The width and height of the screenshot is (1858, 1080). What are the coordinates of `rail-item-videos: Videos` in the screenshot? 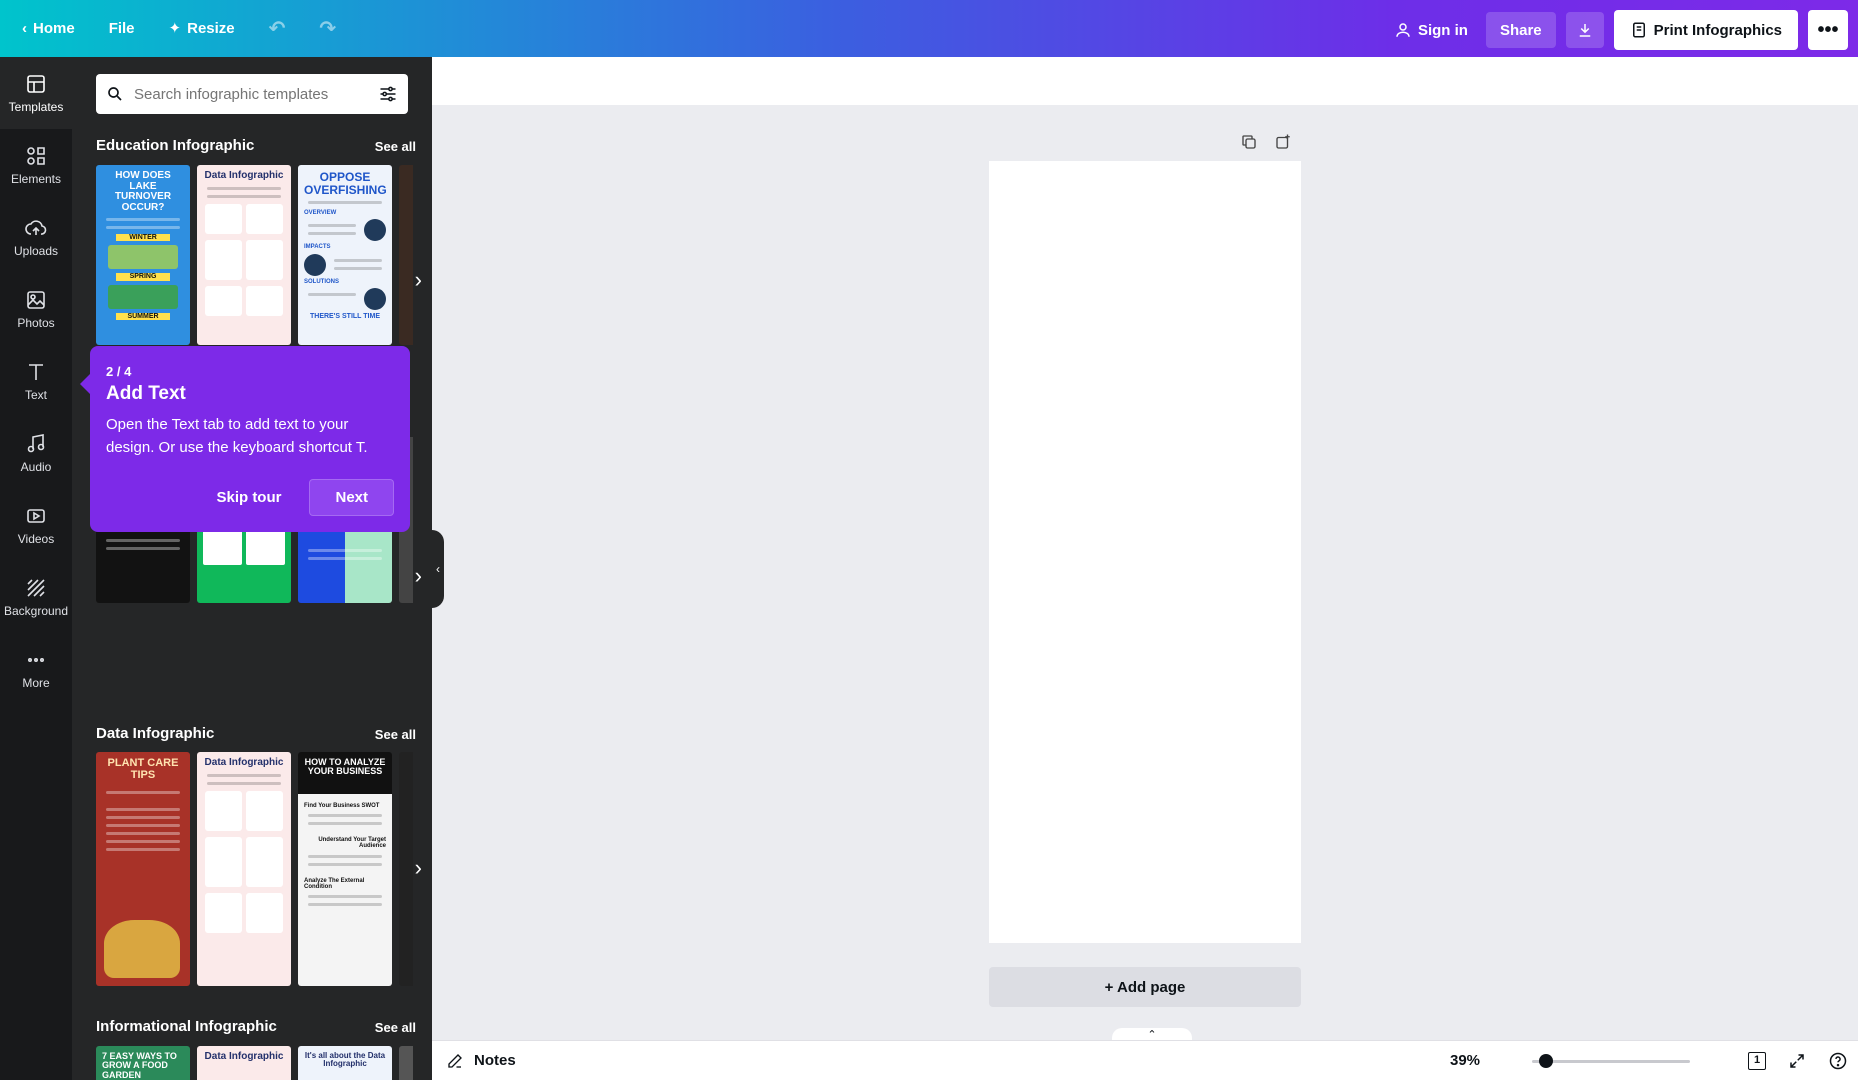 It's located at (36, 525).